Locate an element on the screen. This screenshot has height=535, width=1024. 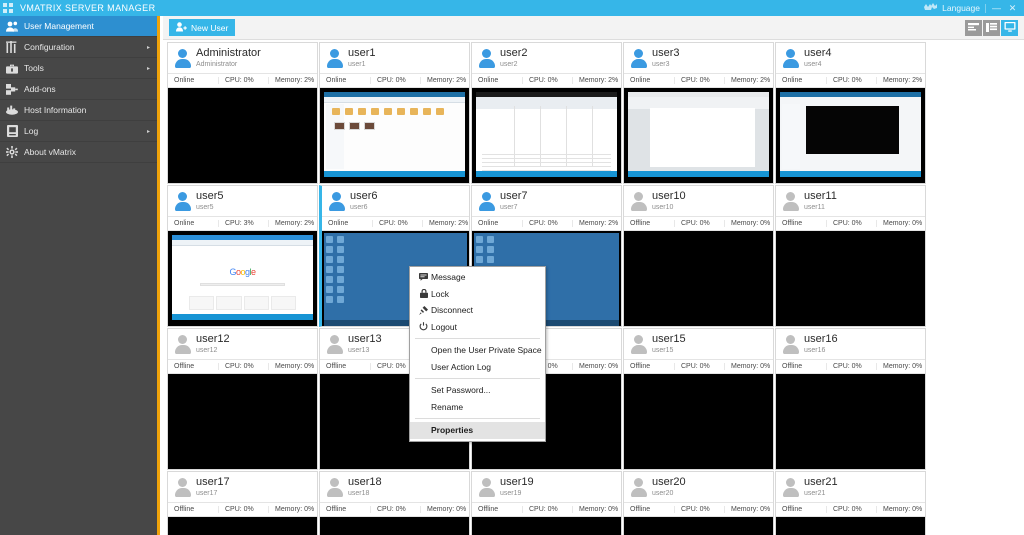
user-card: user11 user11 Offline CPU: 0% Memory: 0% is located at coordinates (850, 256).